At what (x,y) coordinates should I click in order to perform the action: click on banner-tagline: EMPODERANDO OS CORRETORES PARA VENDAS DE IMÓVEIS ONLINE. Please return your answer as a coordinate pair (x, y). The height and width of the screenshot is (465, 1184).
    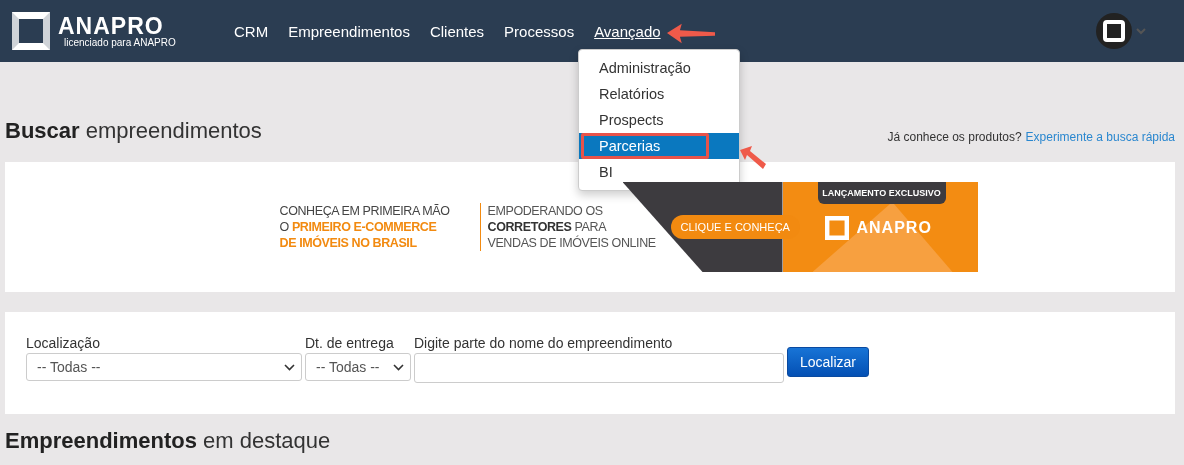
    Looking at the image, I should click on (573, 227).